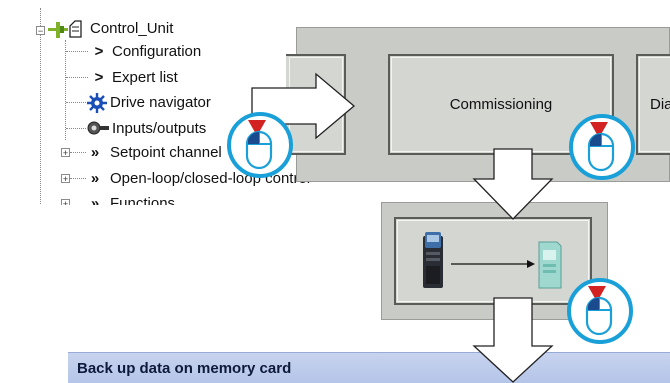 This screenshot has height=383, width=670. Describe the element at coordinates (58, 30) in the screenshot. I see `control-unit-network-icon` at that location.